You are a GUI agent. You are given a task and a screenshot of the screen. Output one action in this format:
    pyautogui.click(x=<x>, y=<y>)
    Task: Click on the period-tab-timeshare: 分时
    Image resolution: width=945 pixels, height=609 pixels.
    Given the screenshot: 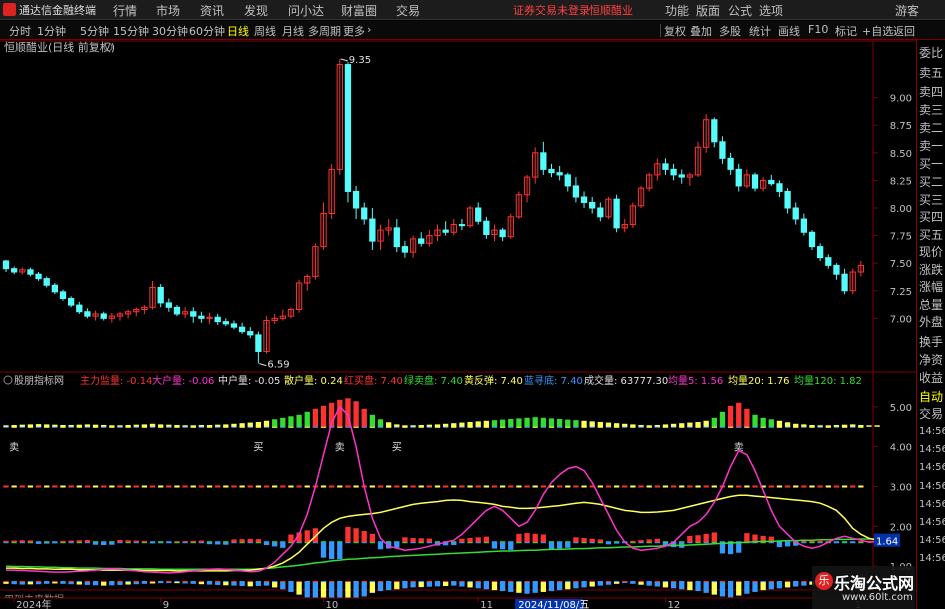 What is the action you would take?
    pyautogui.click(x=20, y=31)
    